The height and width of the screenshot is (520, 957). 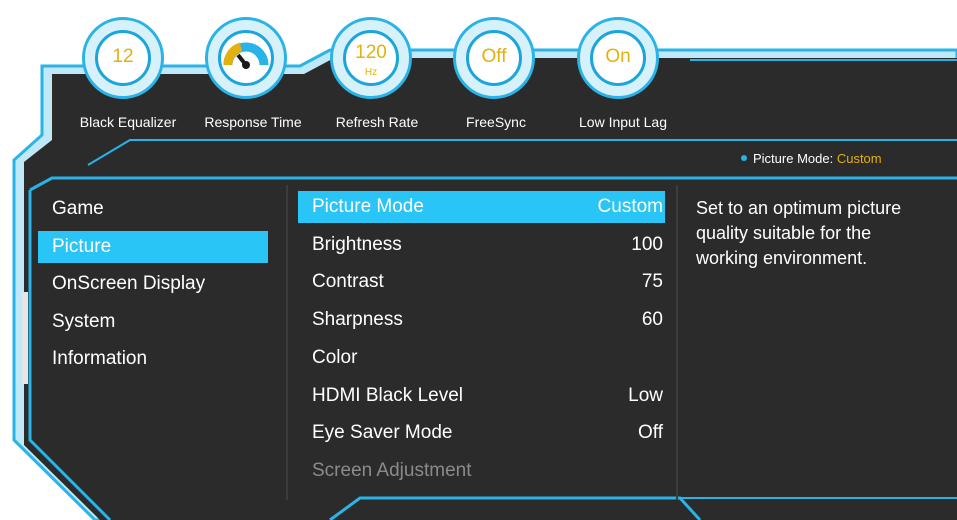 I want to click on setting-label: Brightness, so click(x=357, y=244).